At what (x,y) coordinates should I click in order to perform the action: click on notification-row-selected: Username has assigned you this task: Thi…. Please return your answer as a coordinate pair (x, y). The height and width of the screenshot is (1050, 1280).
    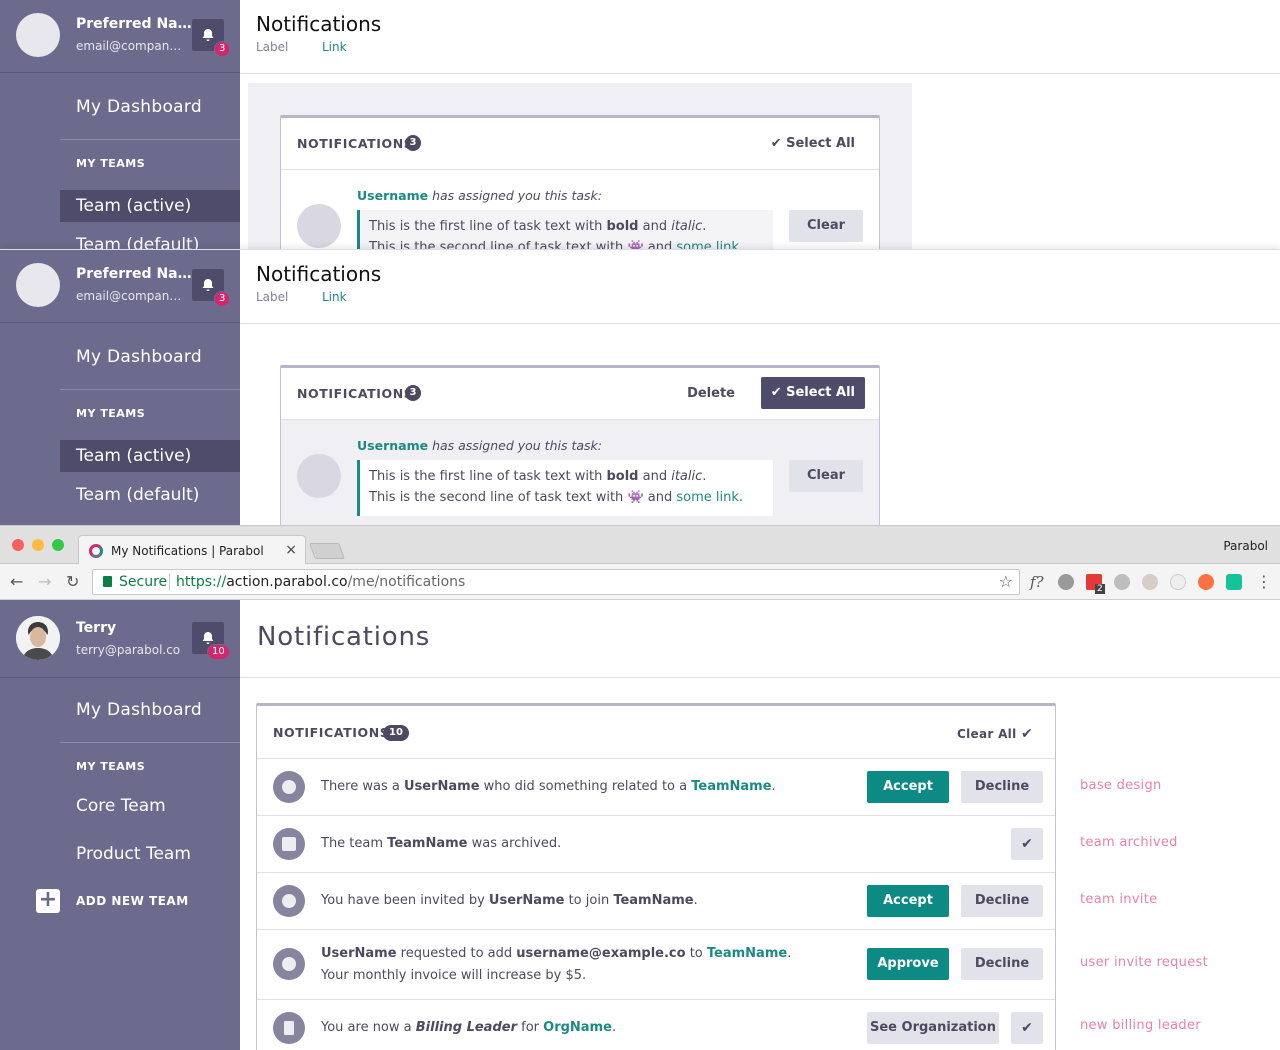
    Looking at the image, I should click on (580, 472).